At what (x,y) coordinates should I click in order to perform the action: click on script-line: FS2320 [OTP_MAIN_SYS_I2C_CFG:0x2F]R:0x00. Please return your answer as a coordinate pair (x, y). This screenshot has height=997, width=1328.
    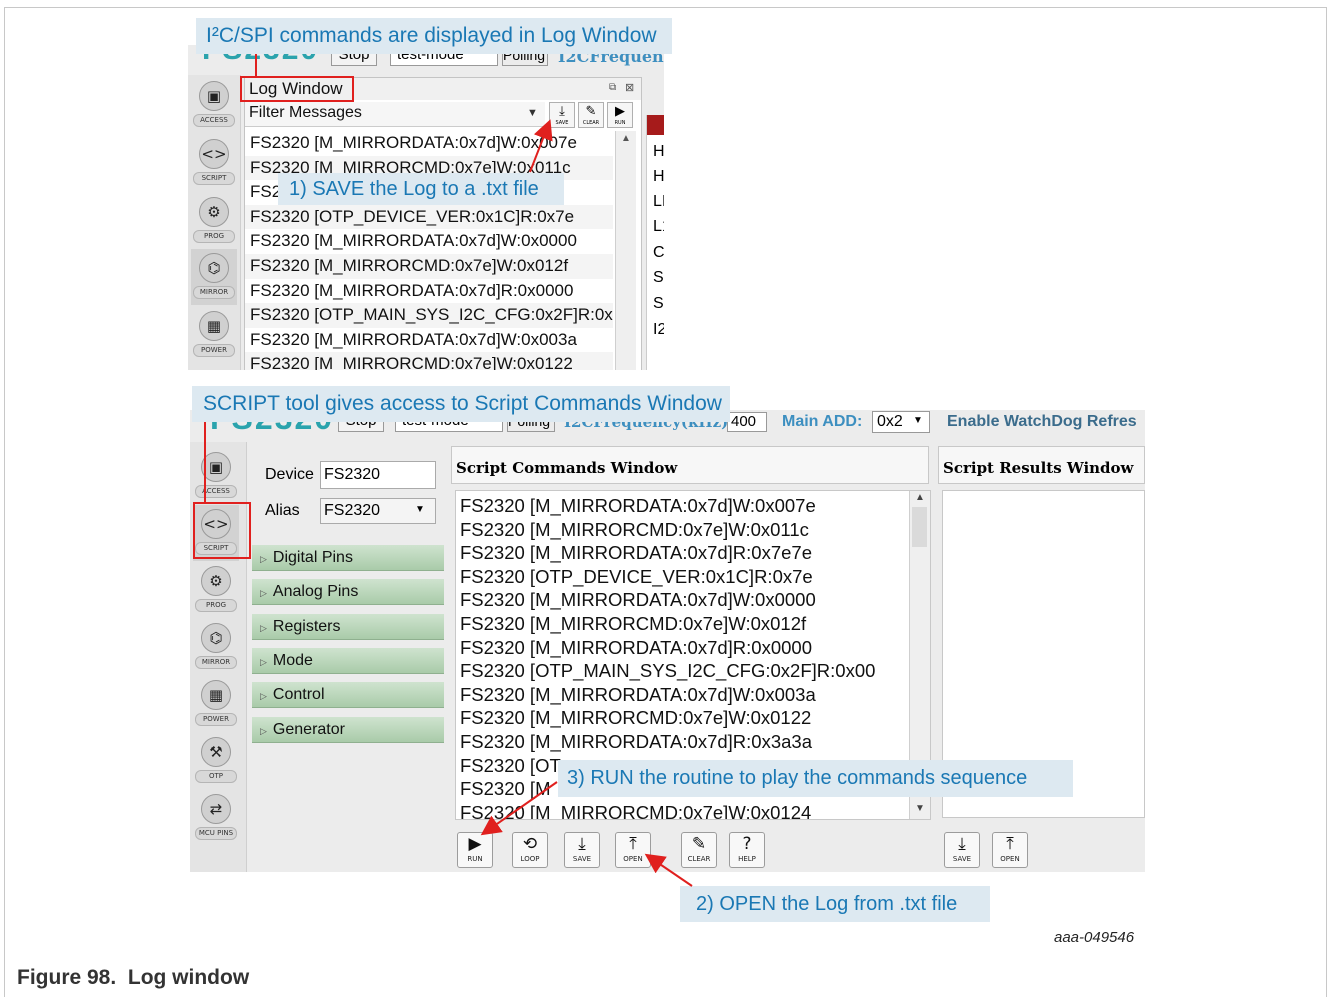
    Looking at the image, I should click on (668, 671).